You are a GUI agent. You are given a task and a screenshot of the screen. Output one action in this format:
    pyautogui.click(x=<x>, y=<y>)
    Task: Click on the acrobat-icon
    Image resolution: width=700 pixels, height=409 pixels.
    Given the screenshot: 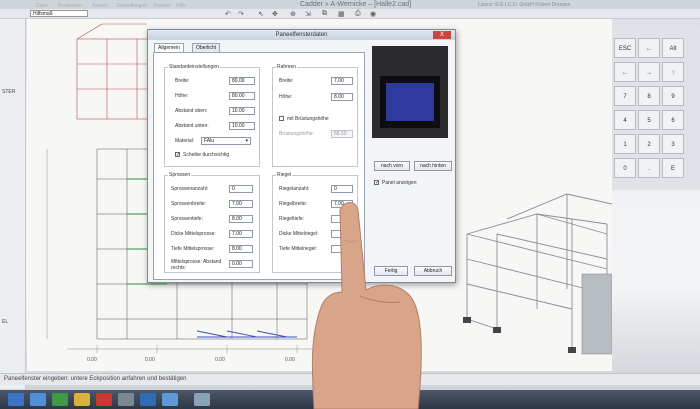 What is the action you would take?
    pyautogui.click(x=104, y=399)
    